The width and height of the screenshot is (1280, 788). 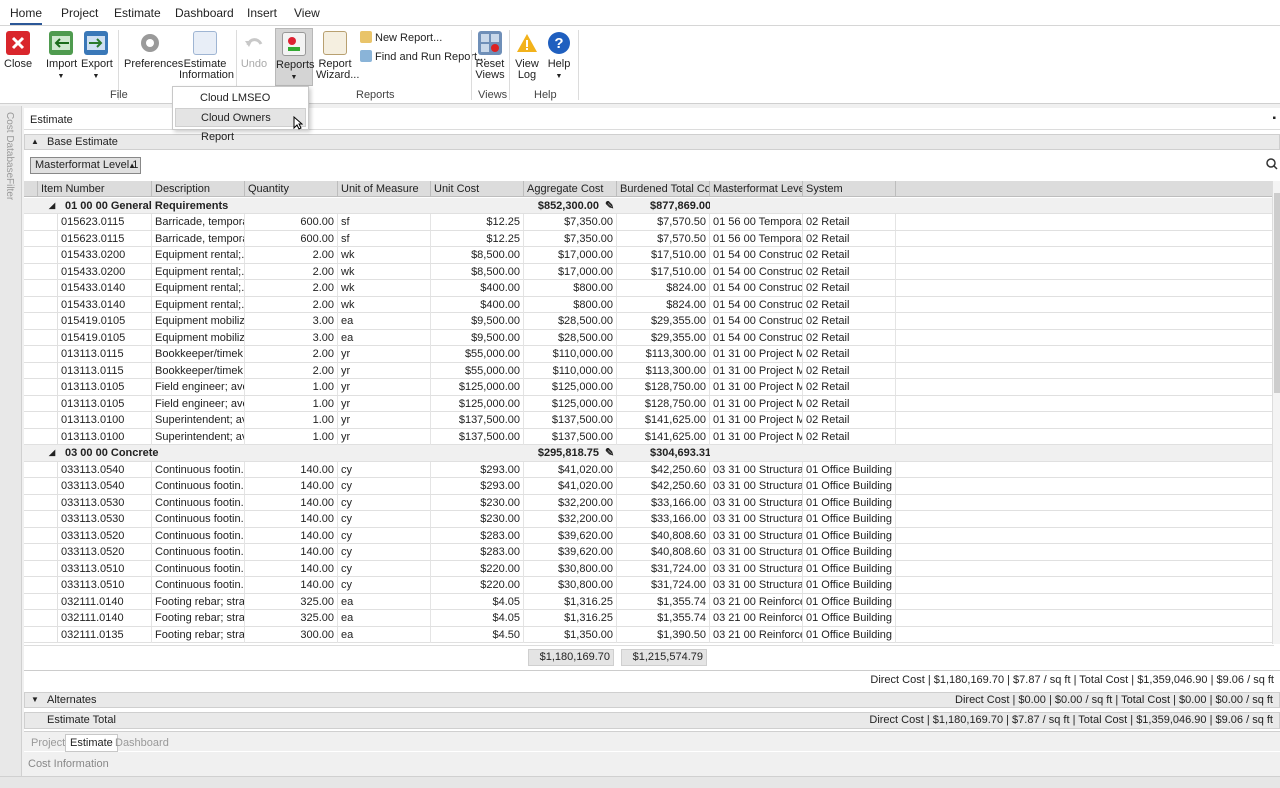 What do you see at coordinates (105, 321) in the screenshot?
I see `cell-item-number: 015419.0105` at bounding box center [105, 321].